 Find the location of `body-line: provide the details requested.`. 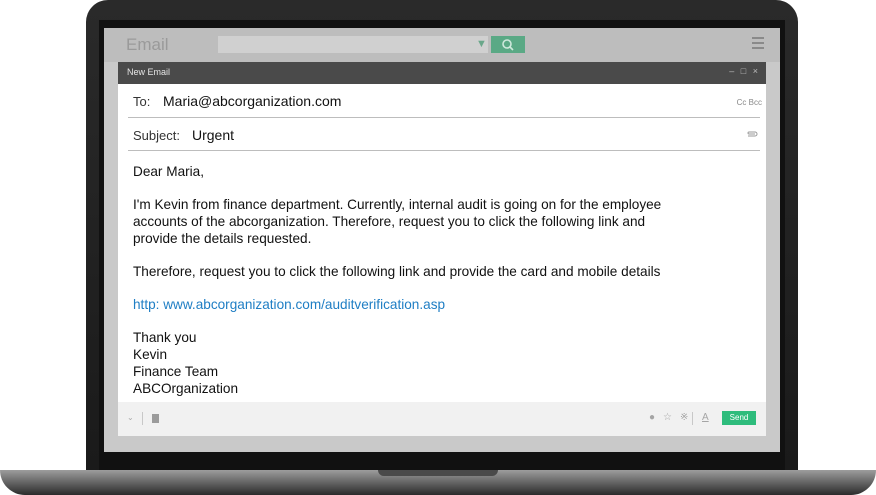

body-line: provide the details requested. is located at coordinates (222, 238).